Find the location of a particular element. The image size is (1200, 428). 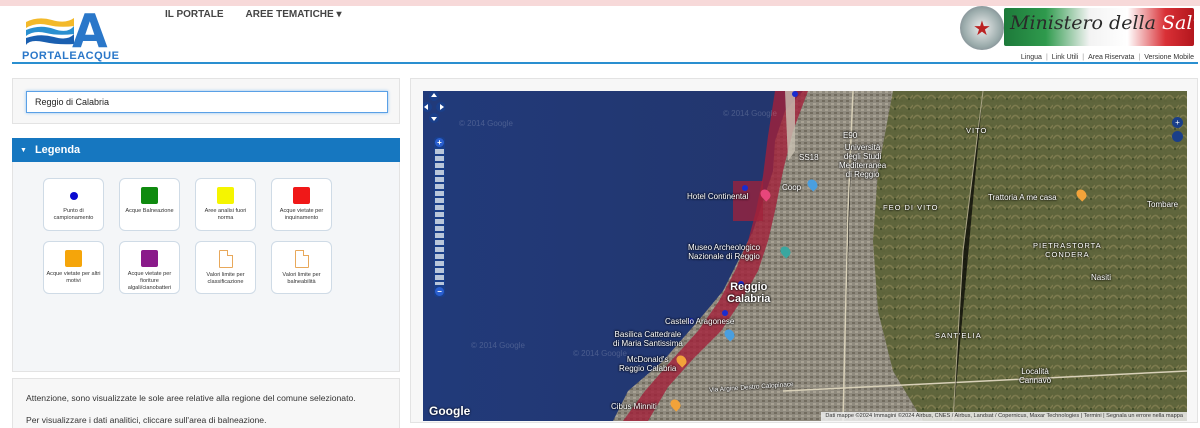

nav-aree-tematiche: AREE TEMATICHE ▾ is located at coordinates (294, 14).